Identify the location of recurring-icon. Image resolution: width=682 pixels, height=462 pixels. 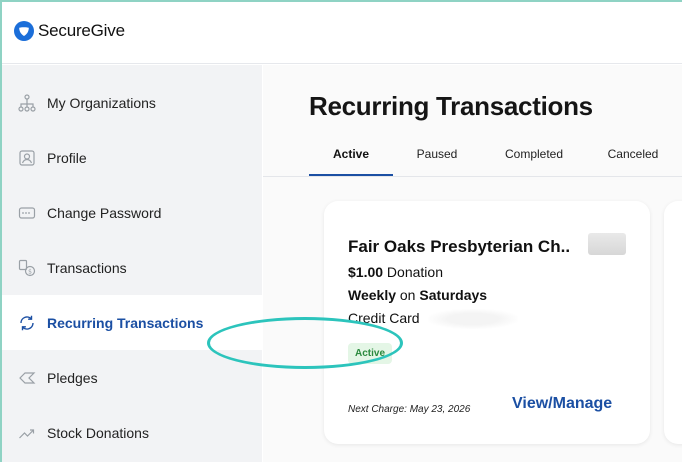
(27, 323).